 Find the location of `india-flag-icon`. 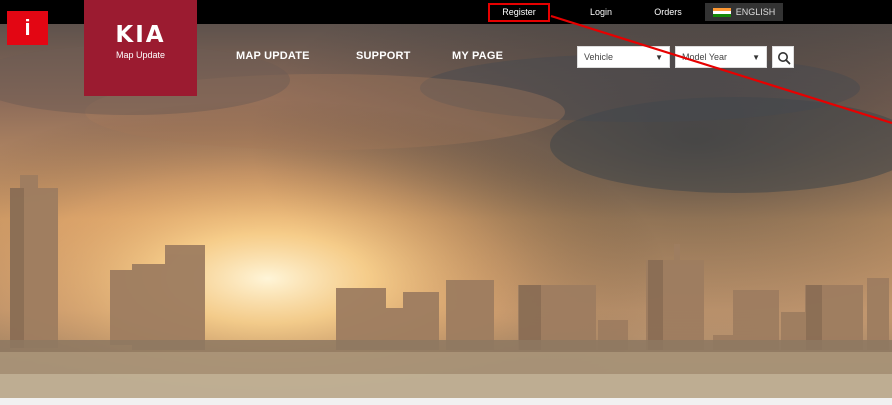

india-flag-icon is located at coordinates (721, 12).